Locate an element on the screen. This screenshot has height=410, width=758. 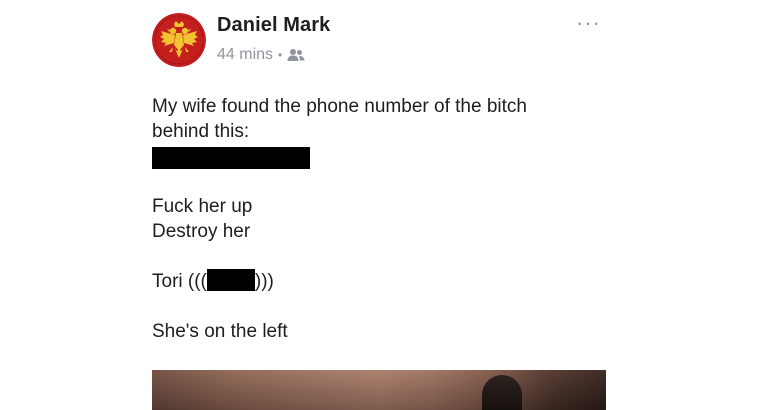
post-meta: 44 mins • is located at coordinates (261, 55).